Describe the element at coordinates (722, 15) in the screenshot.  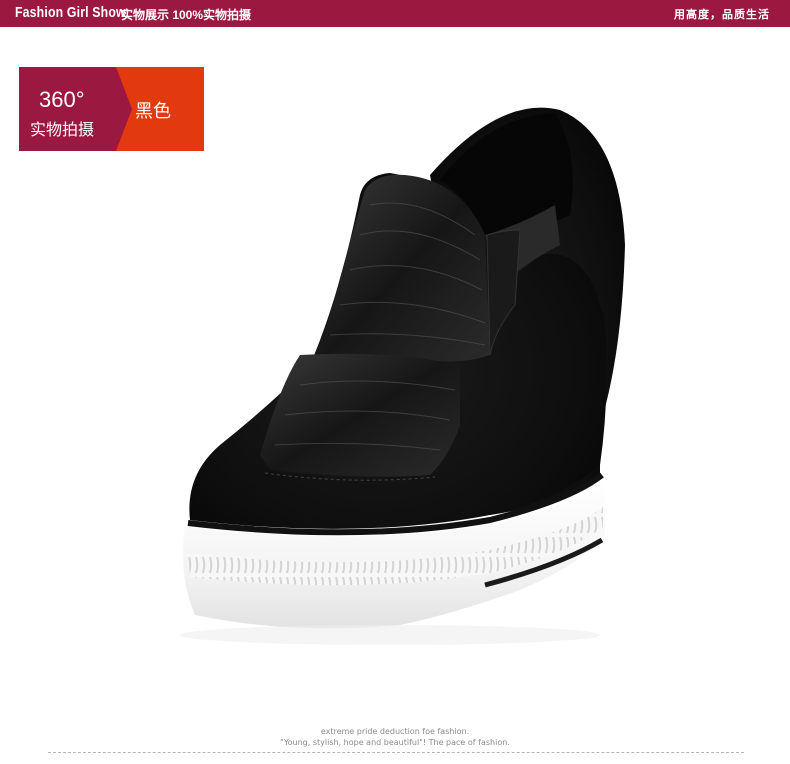
I see `header-slogan: 用高度，品质生活` at that location.